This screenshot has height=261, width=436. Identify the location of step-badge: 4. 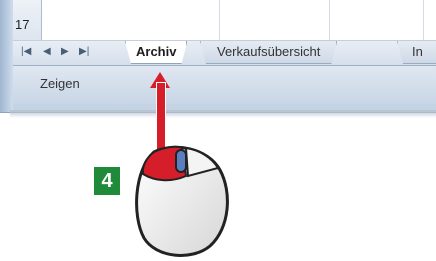
(107, 181).